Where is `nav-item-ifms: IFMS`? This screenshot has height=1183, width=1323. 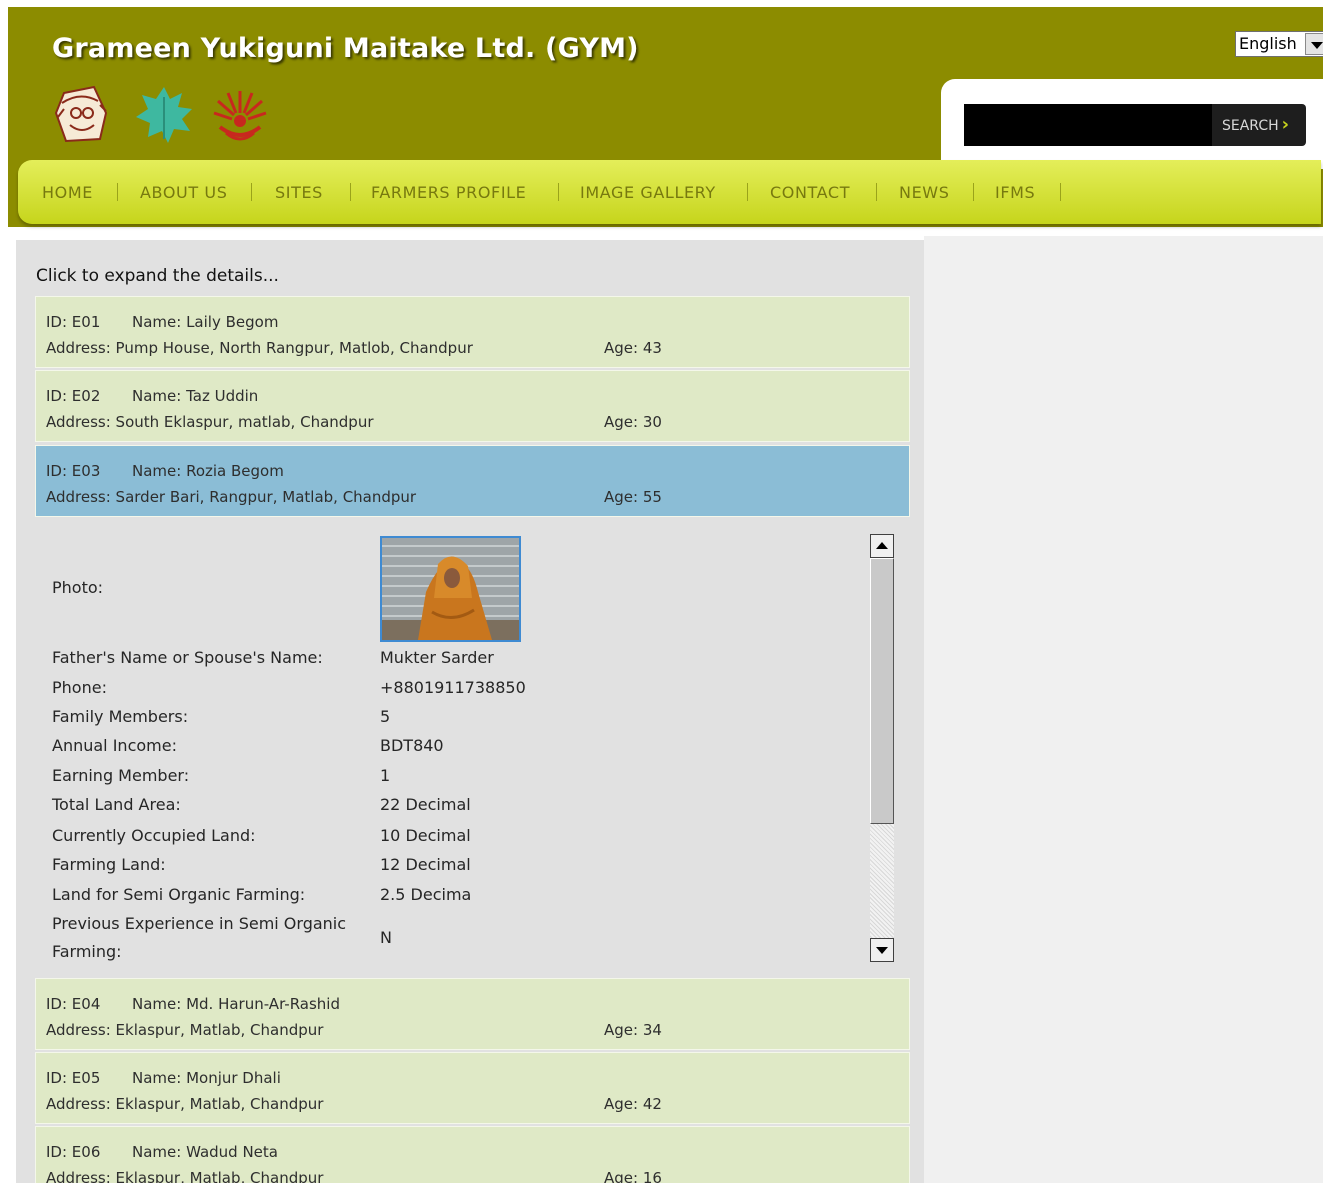
nav-item-ifms: IFMS is located at coordinates (1015, 192).